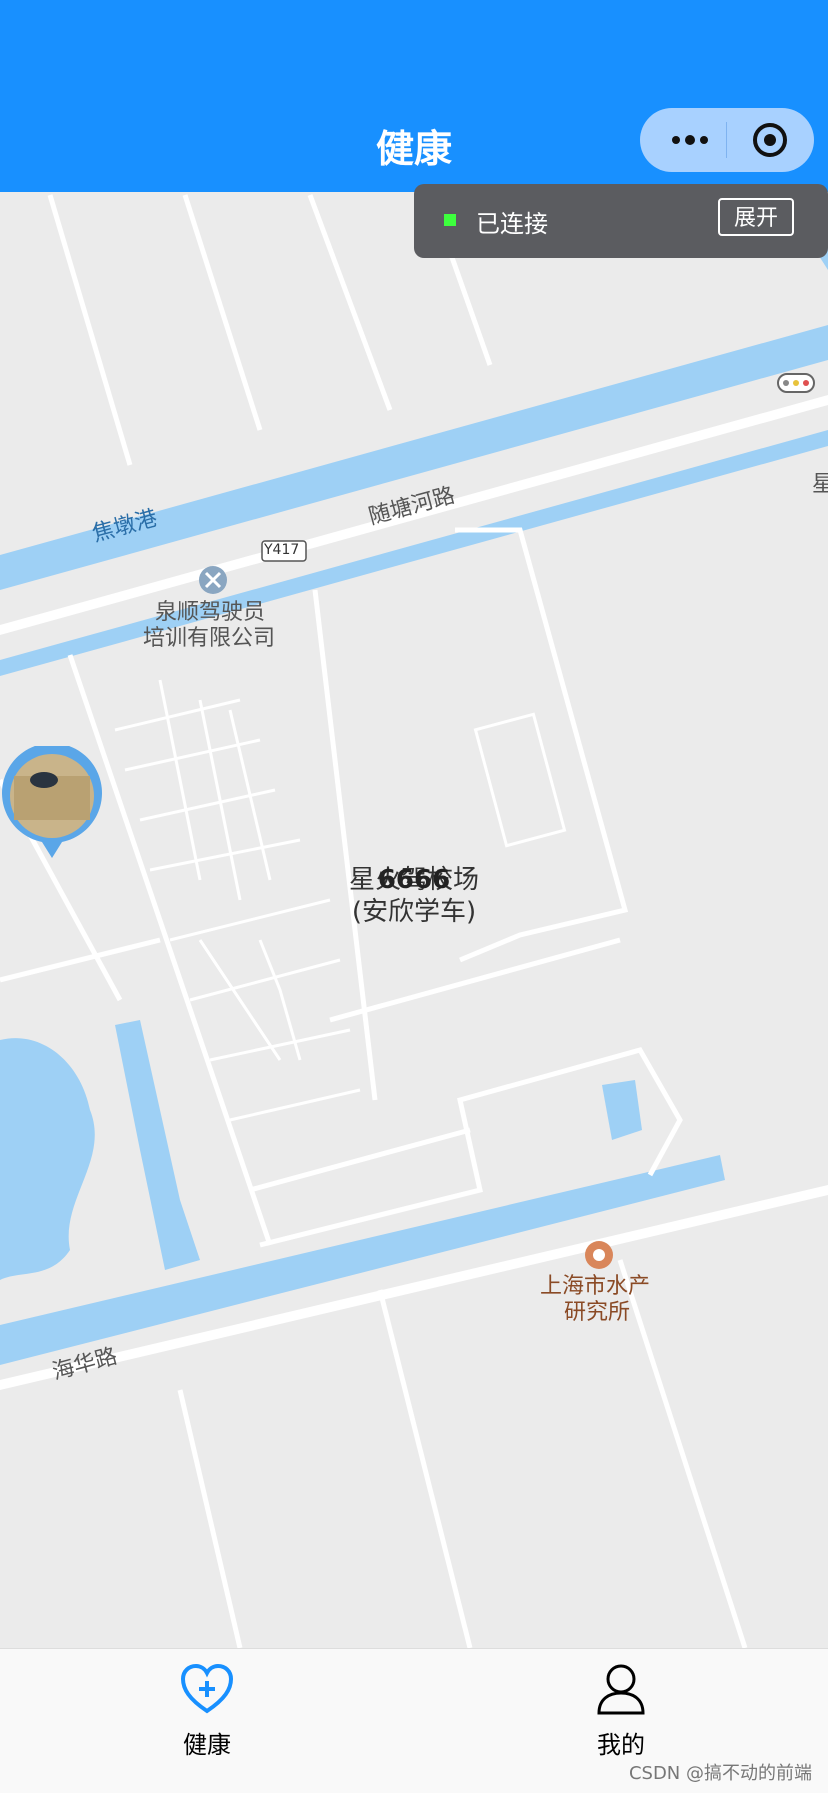 The height and width of the screenshot is (1793, 828). I want to click on map-poi-fisheries-line2: 研究所, so click(597, 1312).